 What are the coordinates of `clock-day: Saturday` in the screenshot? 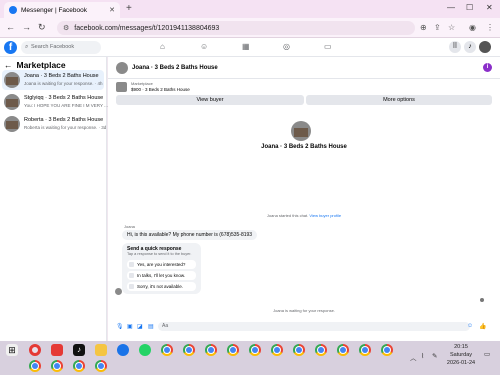 It's located at (460, 355).